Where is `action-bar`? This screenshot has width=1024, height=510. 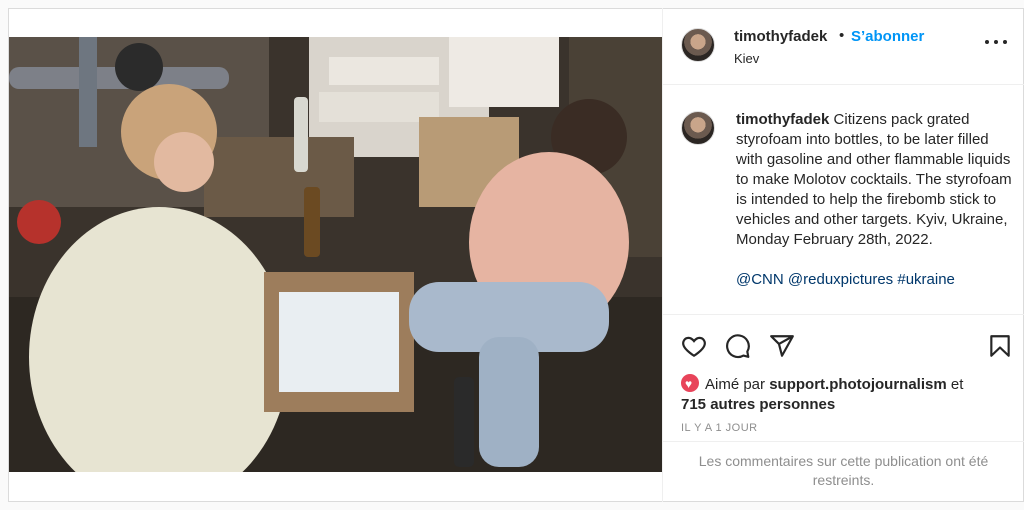 action-bar is located at coordinates (843, 345).